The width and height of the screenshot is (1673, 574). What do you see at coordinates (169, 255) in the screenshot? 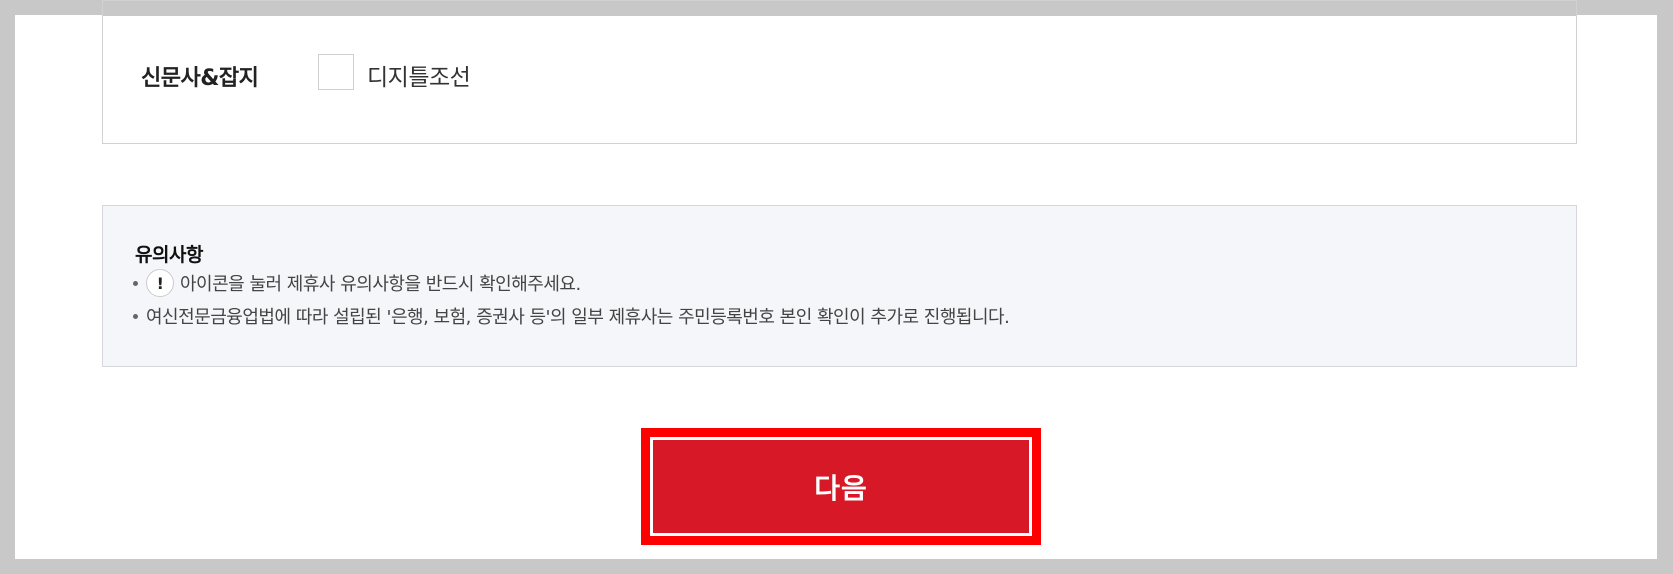
I see `notice-title: 유의사항` at bounding box center [169, 255].